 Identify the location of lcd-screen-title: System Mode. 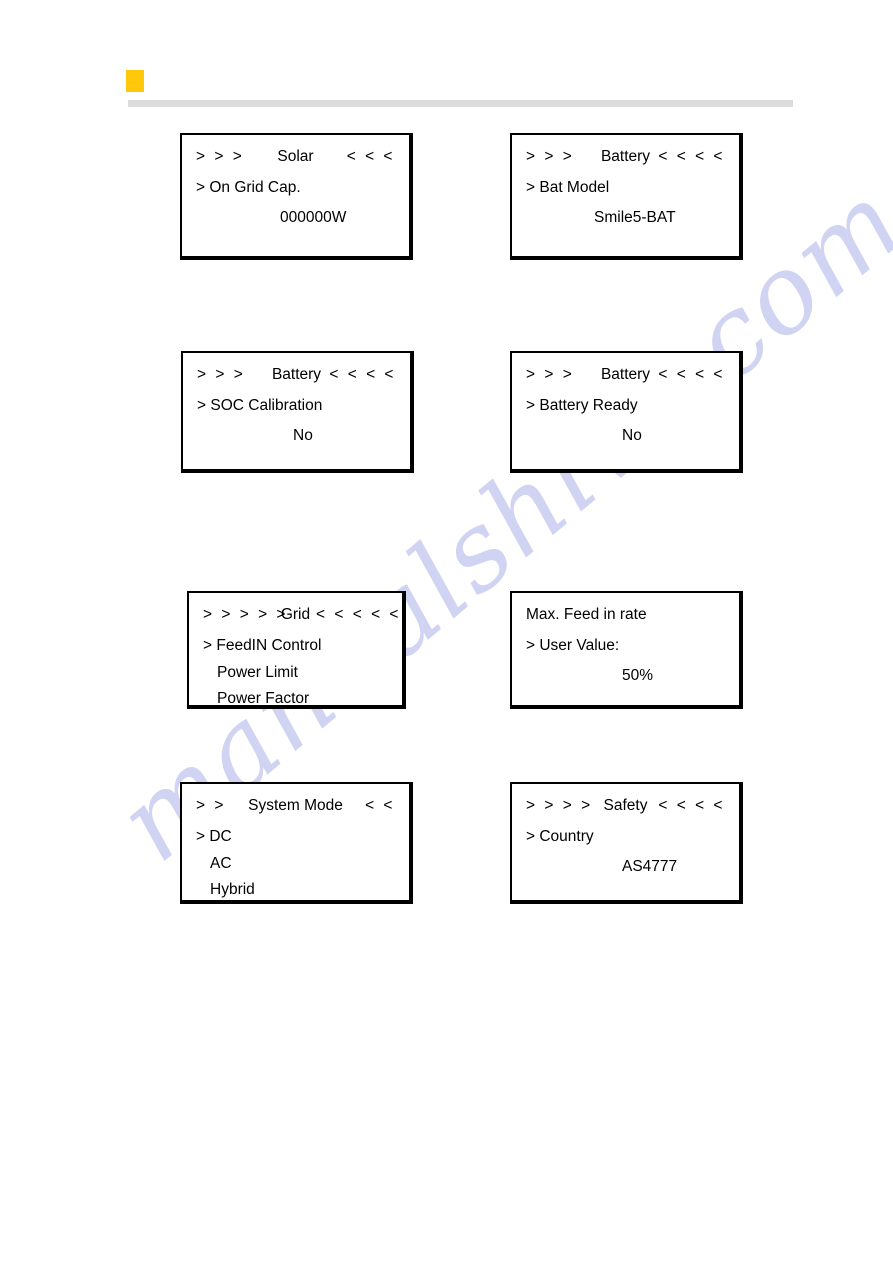
(295, 805).